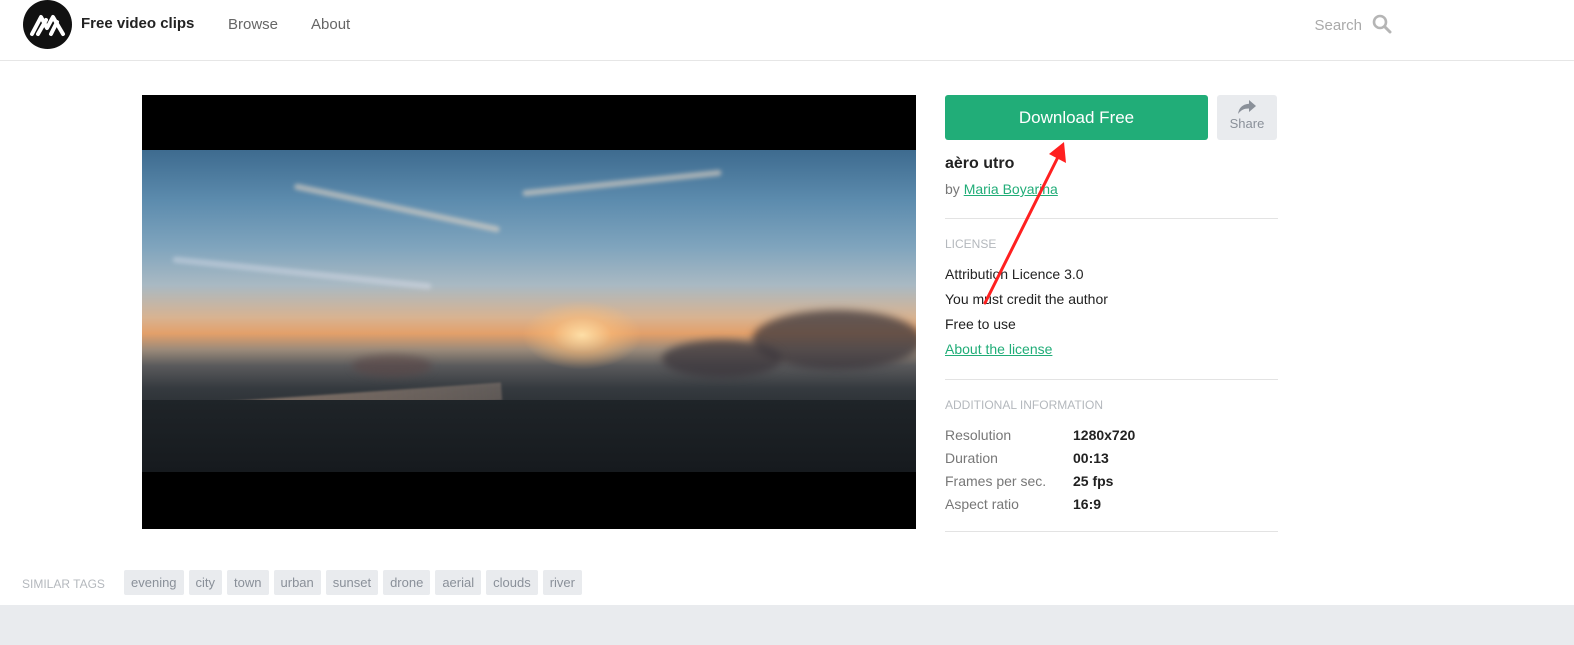 This screenshot has height=645, width=1574. What do you see at coordinates (154, 582) in the screenshot?
I see `tag-evening: evening` at bounding box center [154, 582].